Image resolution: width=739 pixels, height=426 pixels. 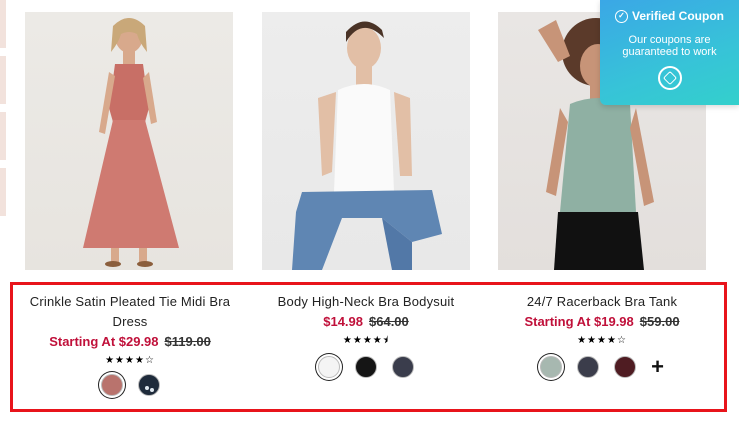 What do you see at coordinates (389, 321) in the screenshot?
I see `original-price: $64.00` at bounding box center [389, 321].